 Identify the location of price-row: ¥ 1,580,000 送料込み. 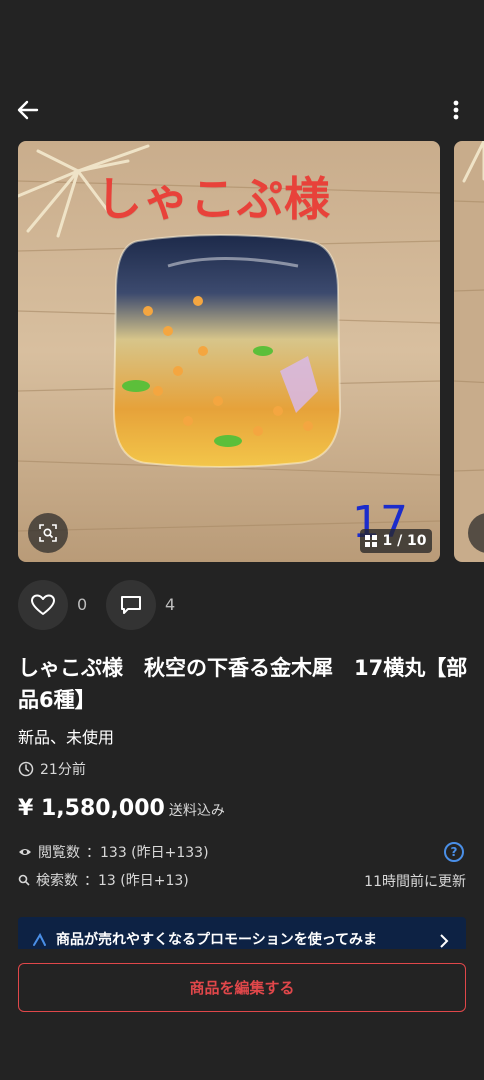
(121, 808).